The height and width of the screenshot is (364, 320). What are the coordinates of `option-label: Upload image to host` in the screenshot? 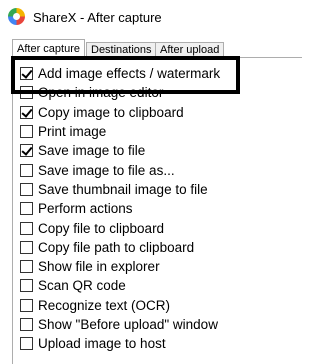 It's located at (102, 344).